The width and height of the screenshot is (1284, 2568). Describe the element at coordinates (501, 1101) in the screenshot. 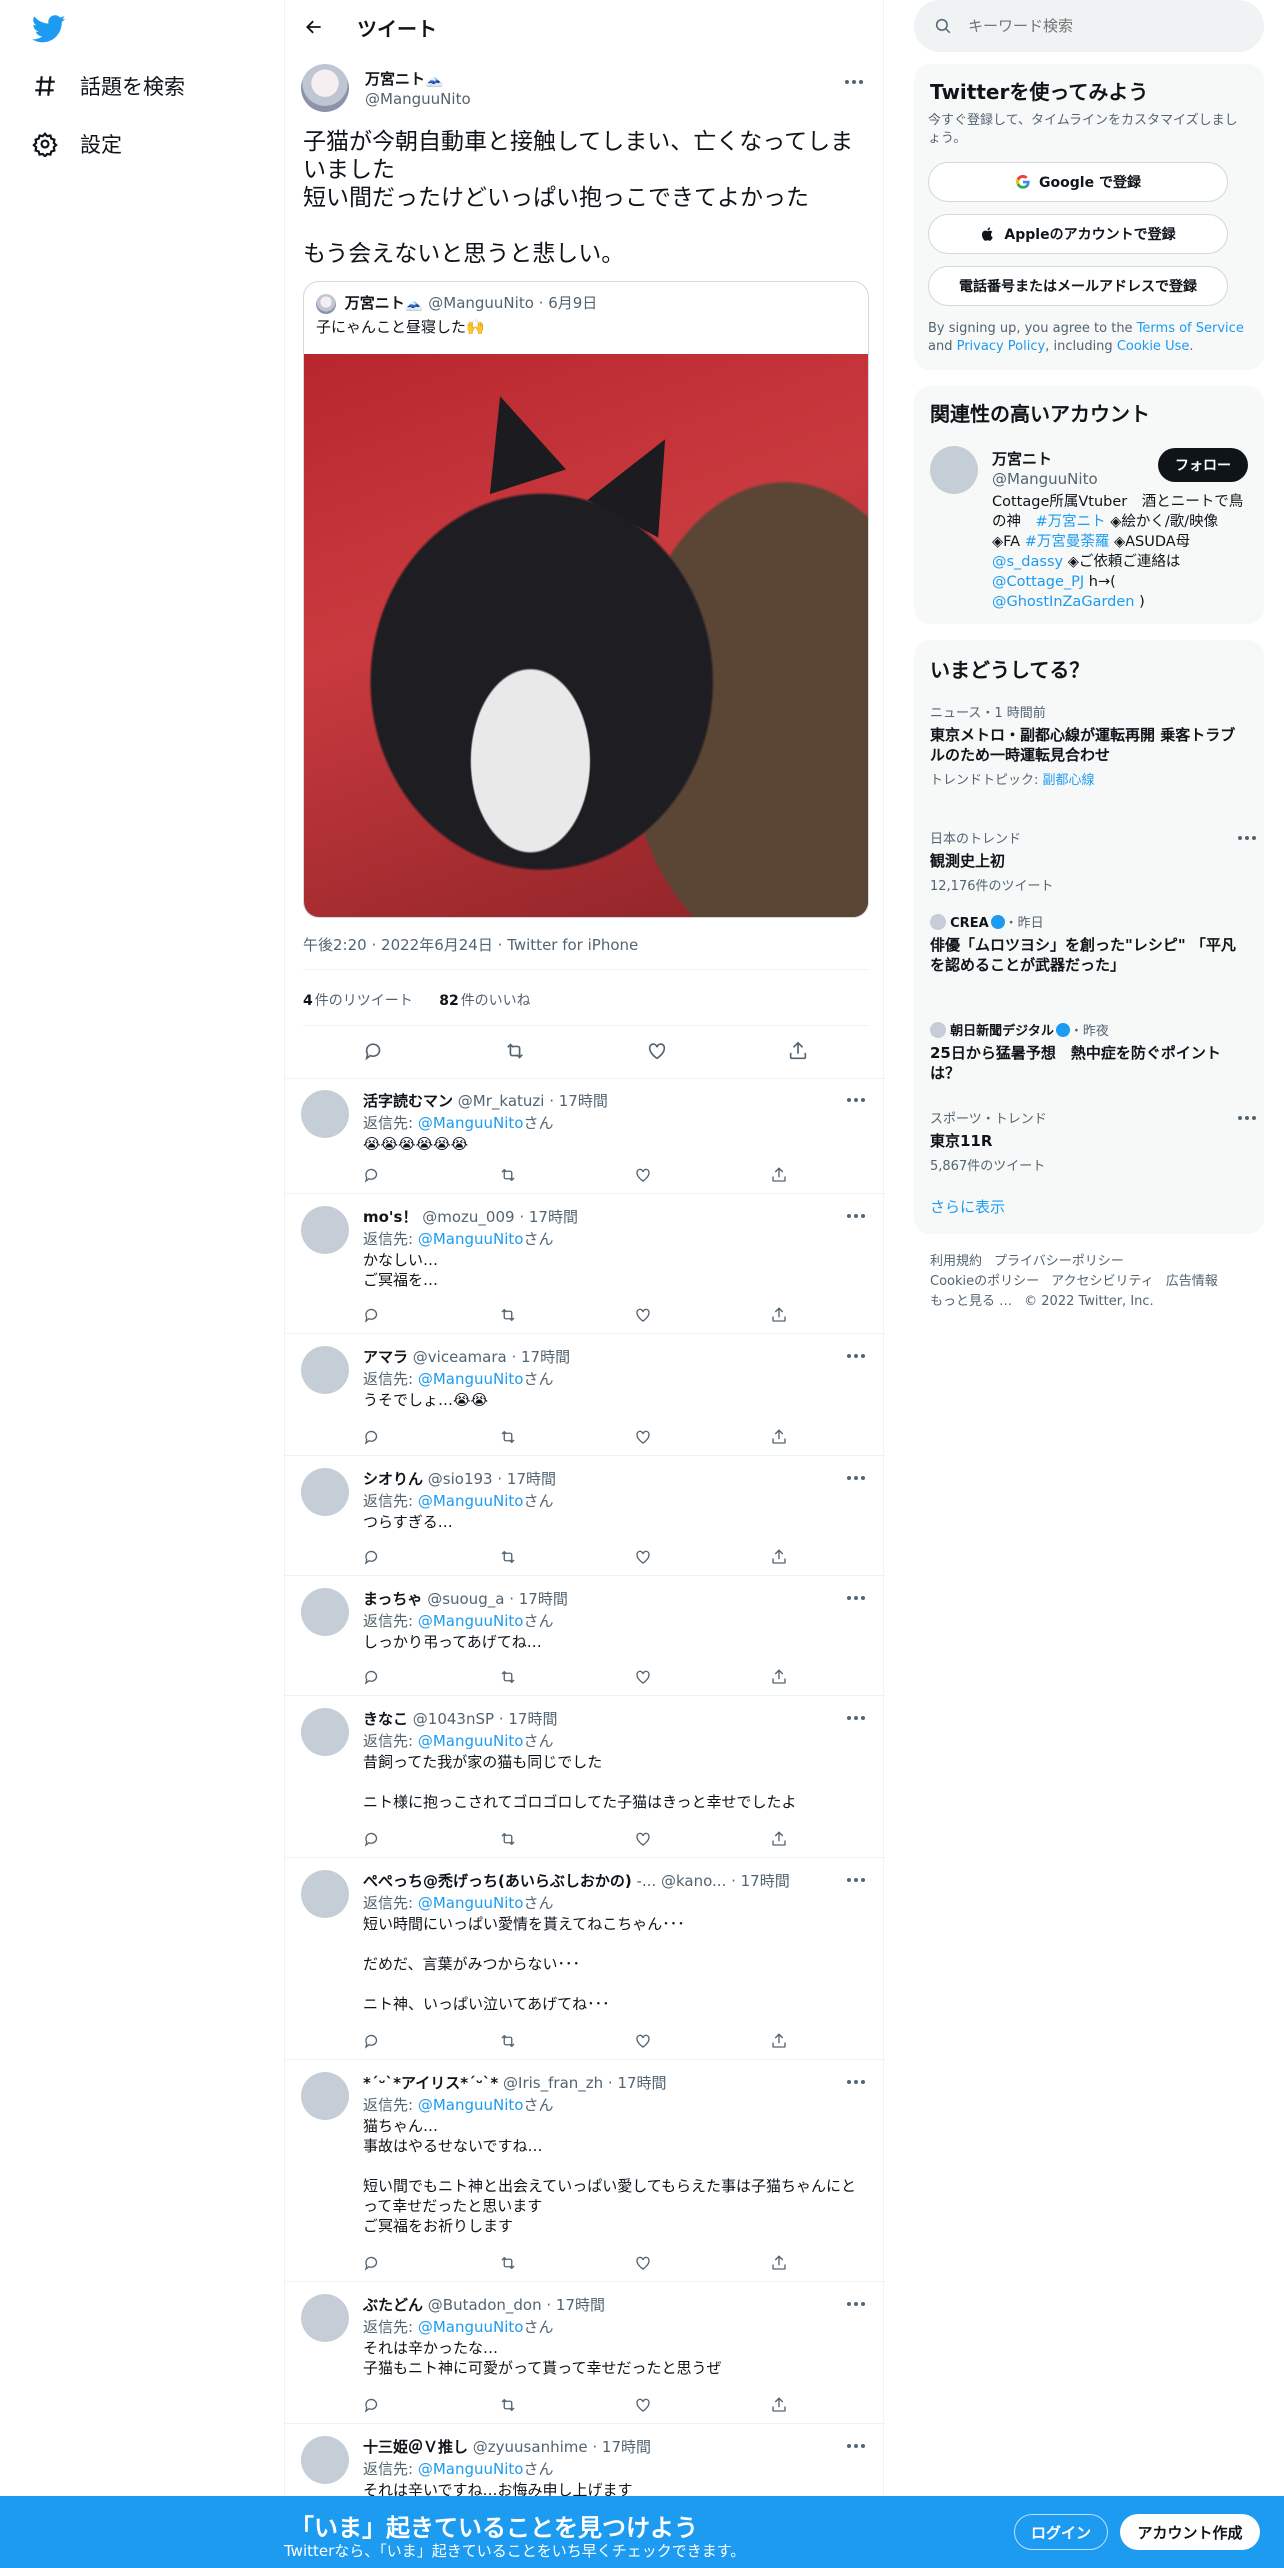

I see `reply-author-handle: @Mr_katuzi` at that location.